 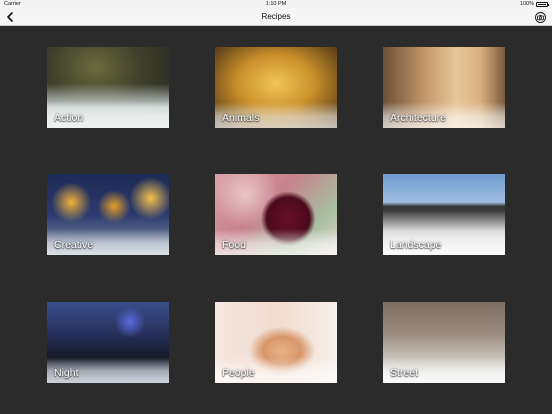 What do you see at coordinates (276, 87) in the screenshot?
I see `category-tile-animals: Animals` at bounding box center [276, 87].